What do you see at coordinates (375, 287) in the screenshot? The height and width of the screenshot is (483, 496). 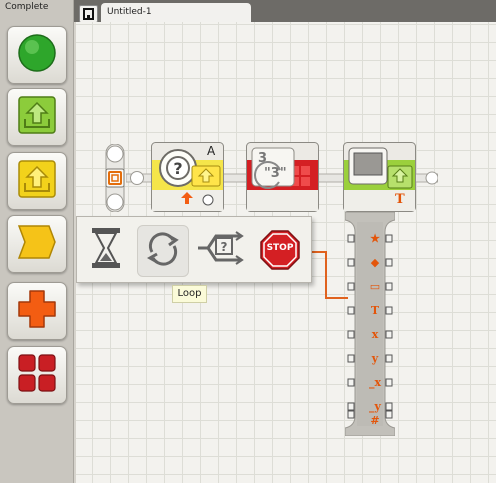 I see `hub-plug-file: ▭` at bounding box center [375, 287].